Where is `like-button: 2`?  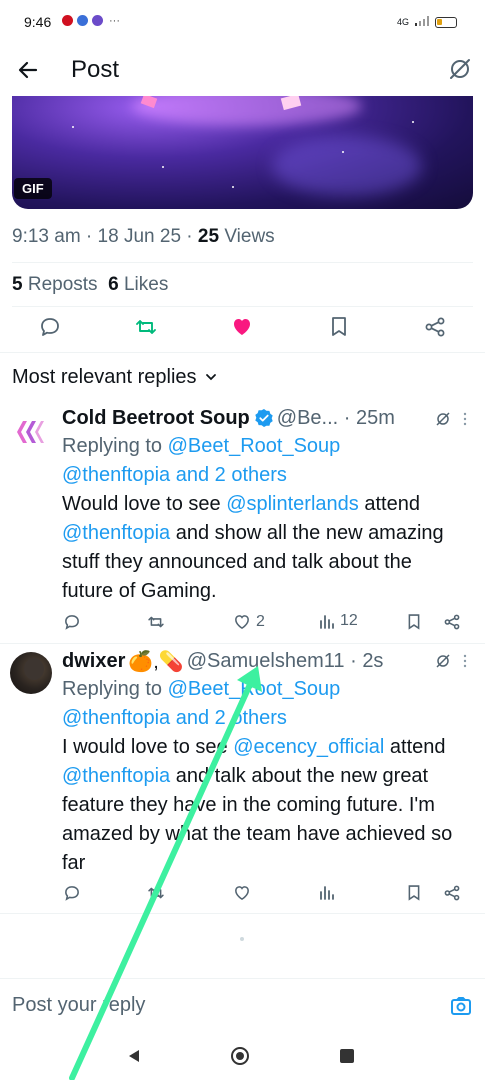
like-button: 2 is located at coordinates (248, 622).